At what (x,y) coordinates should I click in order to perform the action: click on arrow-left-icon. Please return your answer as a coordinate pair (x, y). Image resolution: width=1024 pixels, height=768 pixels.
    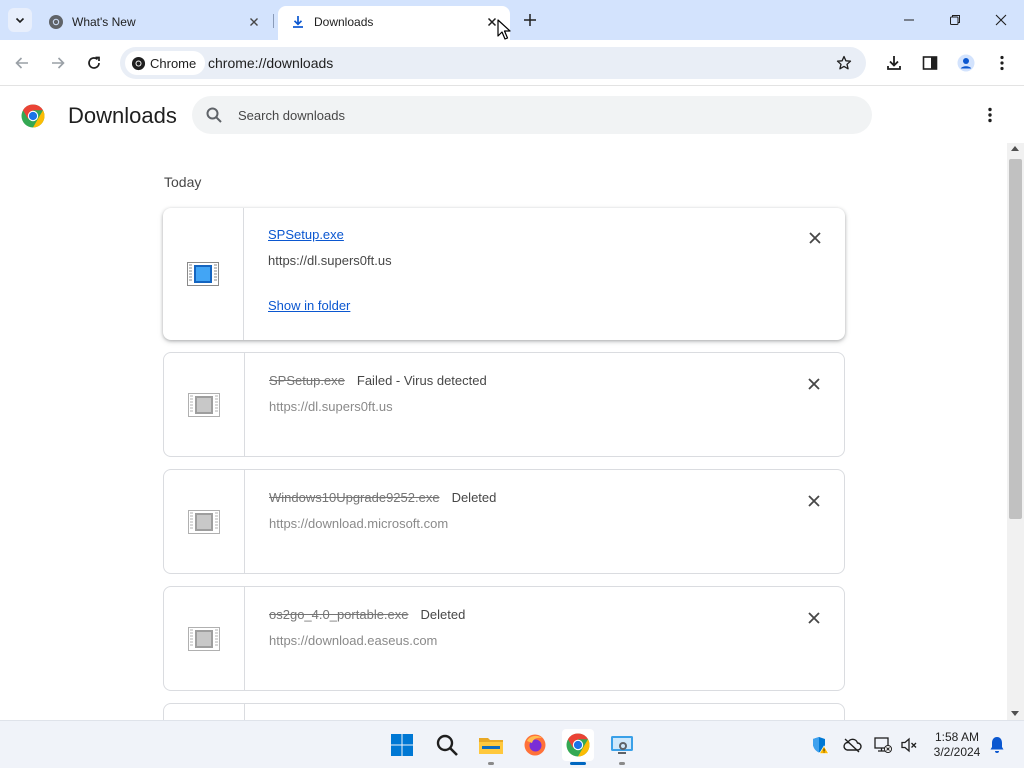
    Looking at the image, I should click on (21, 63).